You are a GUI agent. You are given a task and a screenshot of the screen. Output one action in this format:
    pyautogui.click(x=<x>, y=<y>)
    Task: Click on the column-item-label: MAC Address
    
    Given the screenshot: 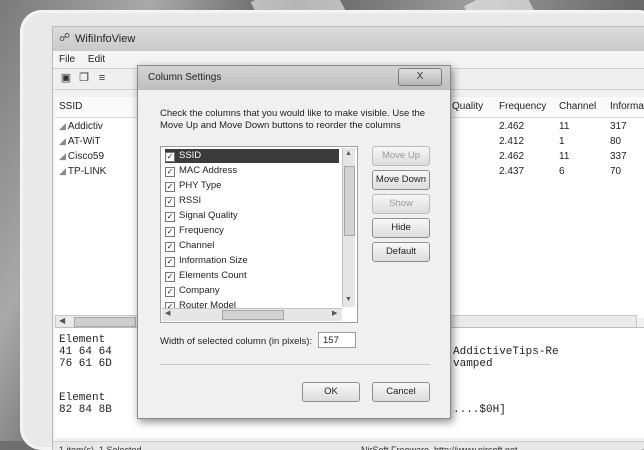 What is the action you would take?
    pyautogui.click(x=208, y=170)
    